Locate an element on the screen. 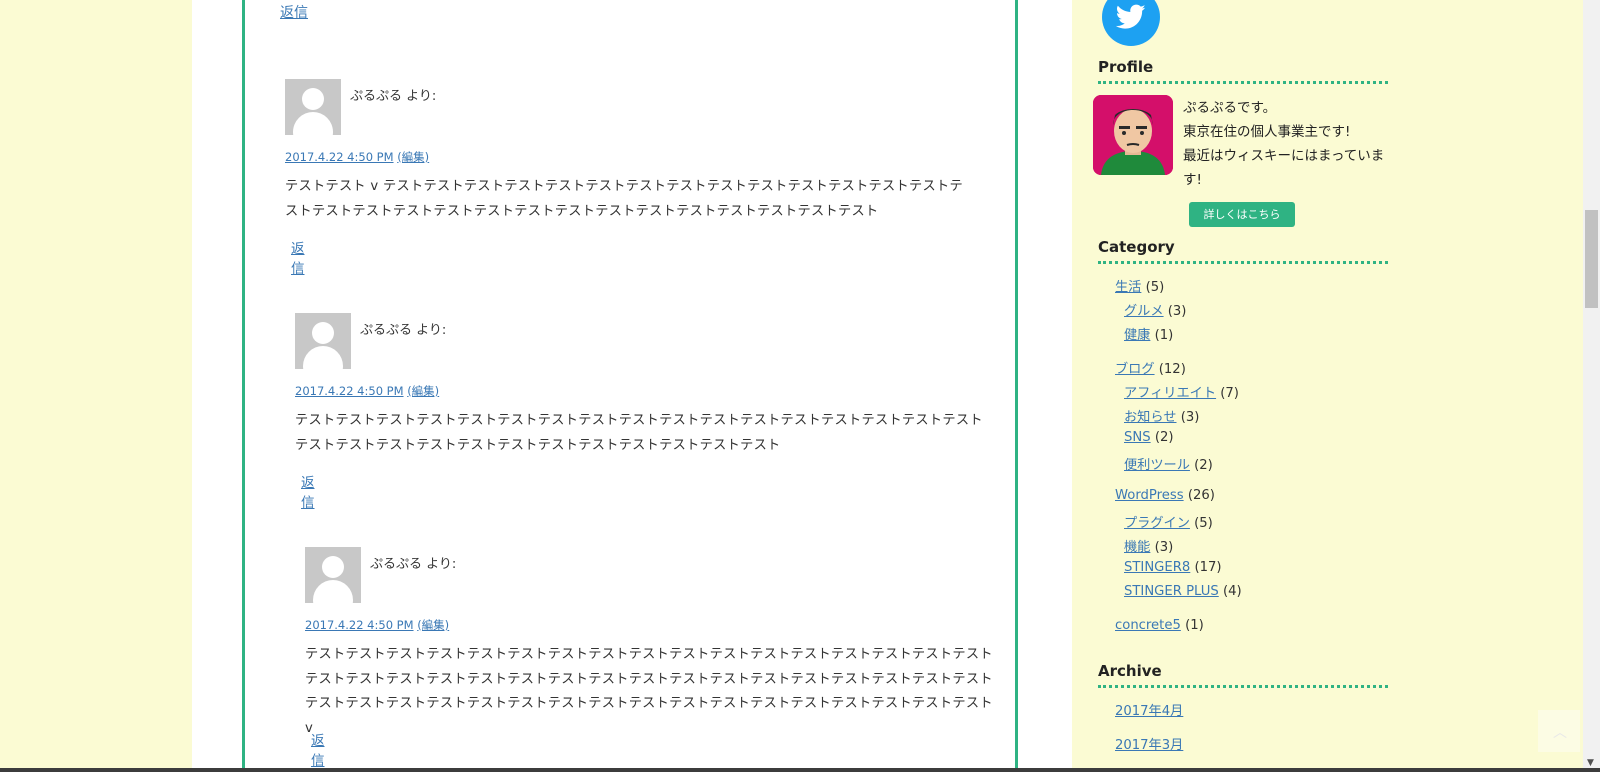 The width and height of the screenshot is (1600, 772). category-item: STINGER PLUS (4) is located at coordinates (1183, 591).